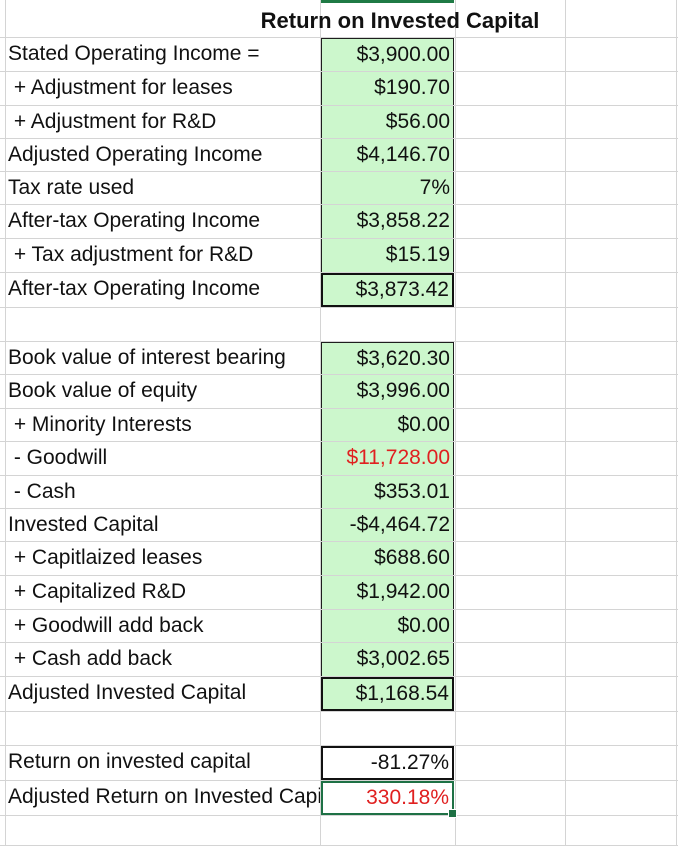  Describe the element at coordinates (387, 694) in the screenshot. I see `row-value: $1,168.54` at that location.